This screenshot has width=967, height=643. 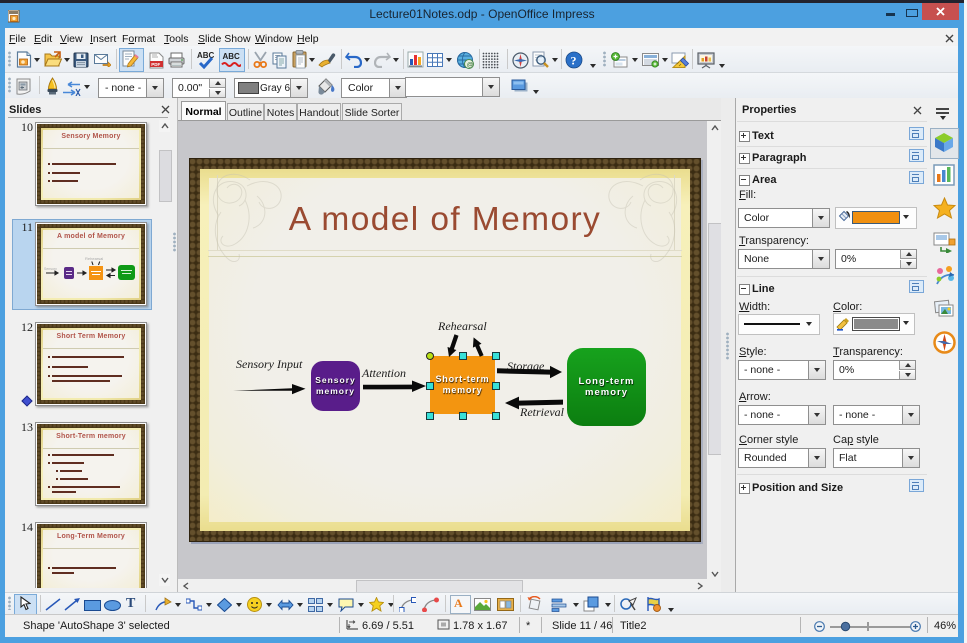 I want to click on svg-text: PDF, so click(x=155, y=64).